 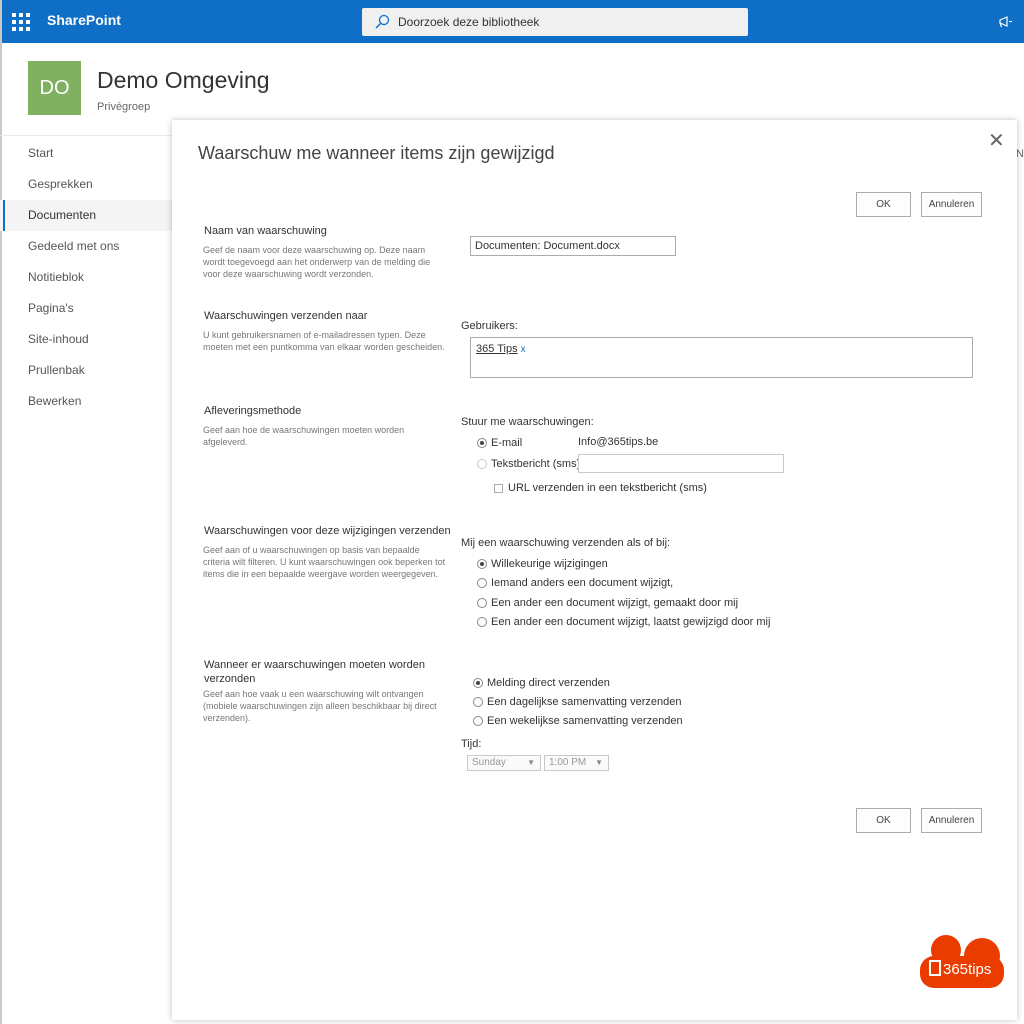 I want to click on radio-sms: Tekstbericht (sms), so click(x=528, y=464).